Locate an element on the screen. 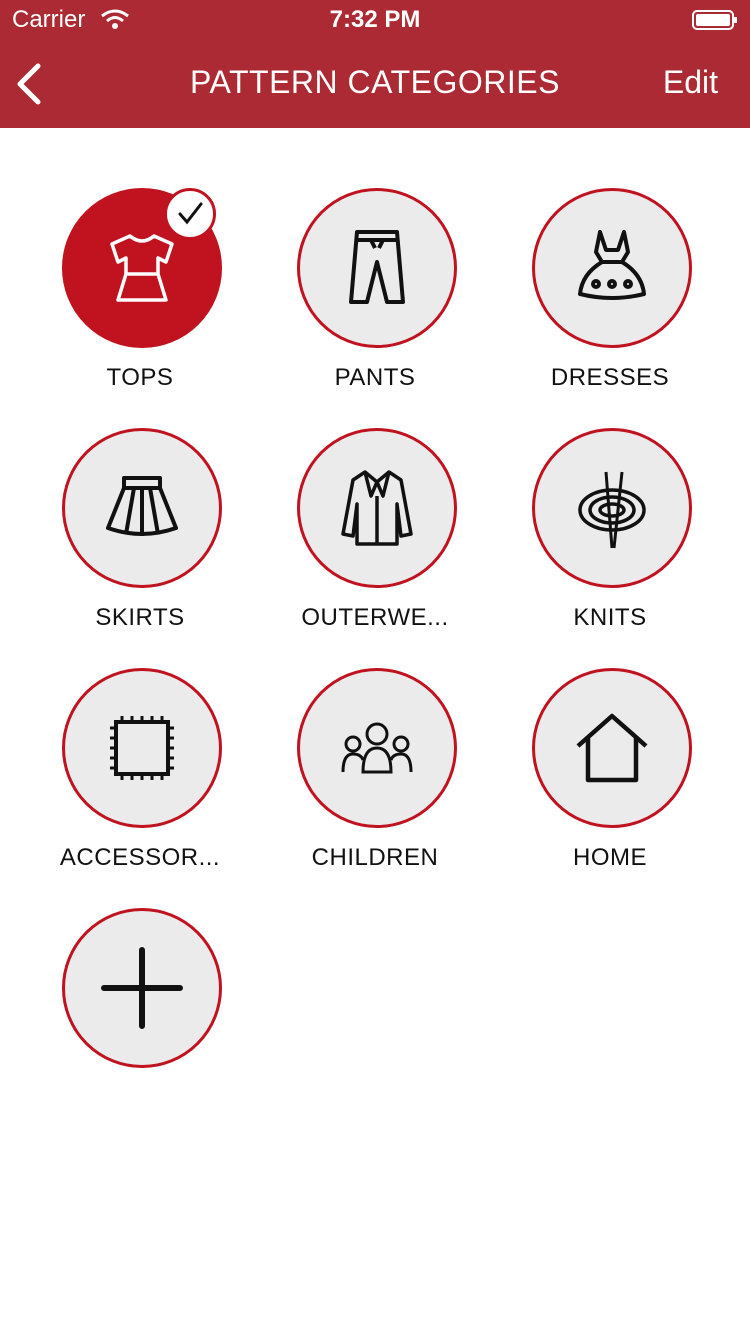 The width and height of the screenshot is (750, 1334). category-label: KNITS is located at coordinates (610, 617).